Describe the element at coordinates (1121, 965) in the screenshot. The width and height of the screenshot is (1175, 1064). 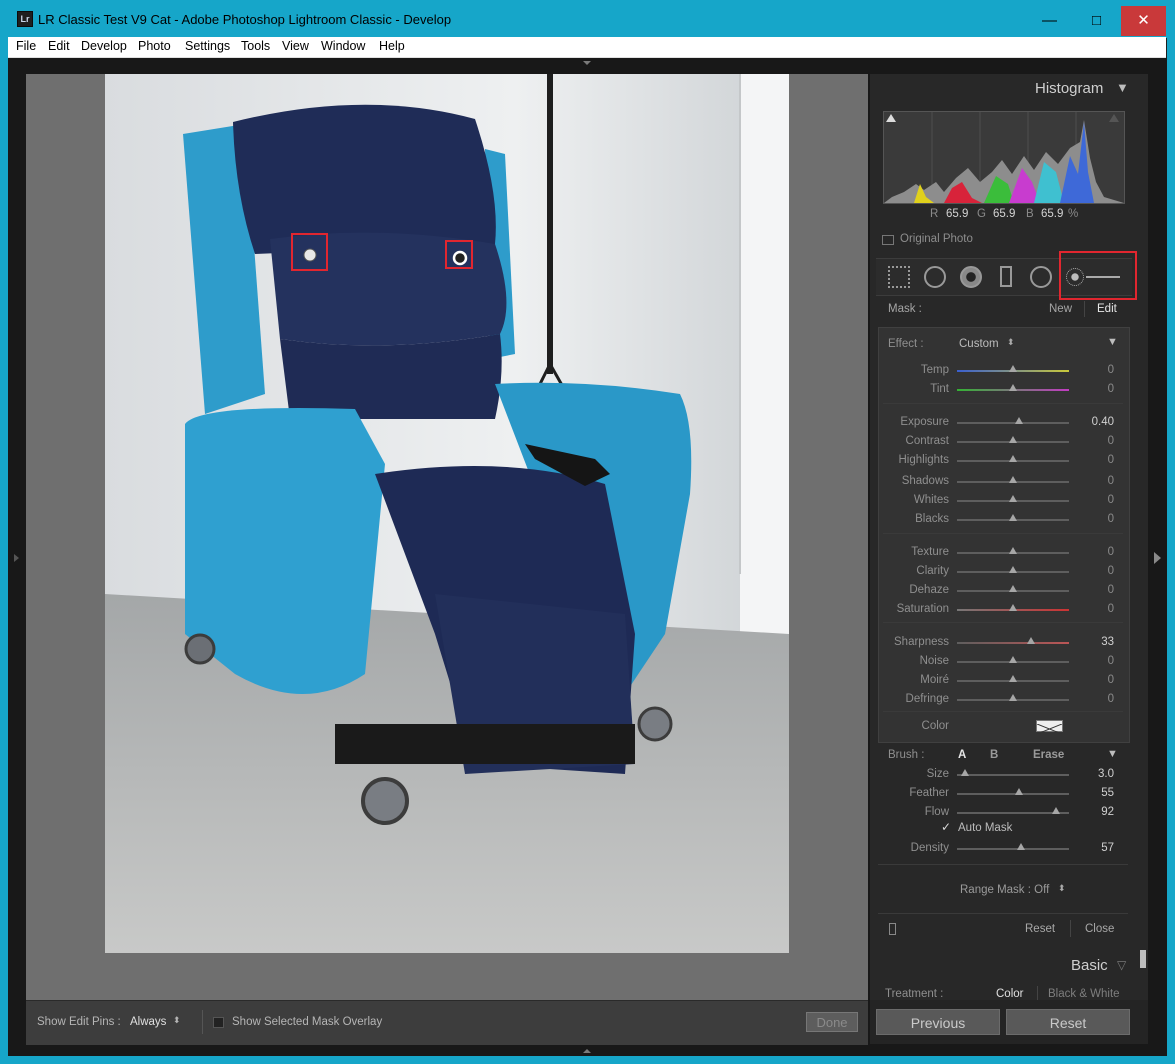
I see `basic-collapse-icon: ▽` at that location.